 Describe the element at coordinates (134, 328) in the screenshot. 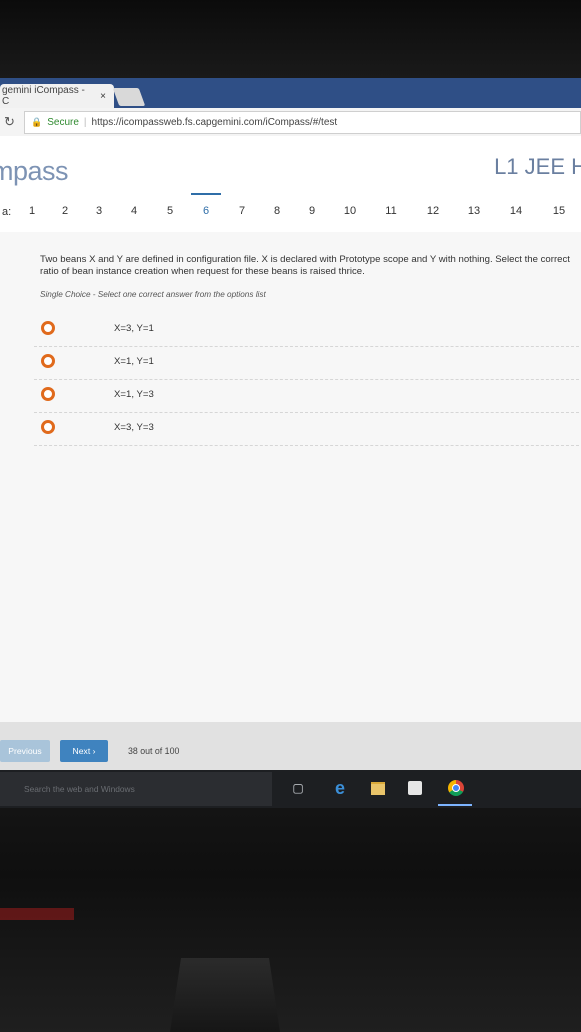

I see `option-label: X=3, Y=1` at that location.